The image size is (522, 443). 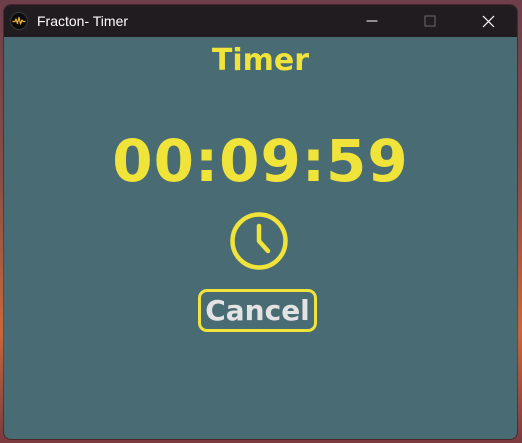 What do you see at coordinates (83, 21) in the screenshot?
I see `window-title: Fracton- Timer` at bounding box center [83, 21].